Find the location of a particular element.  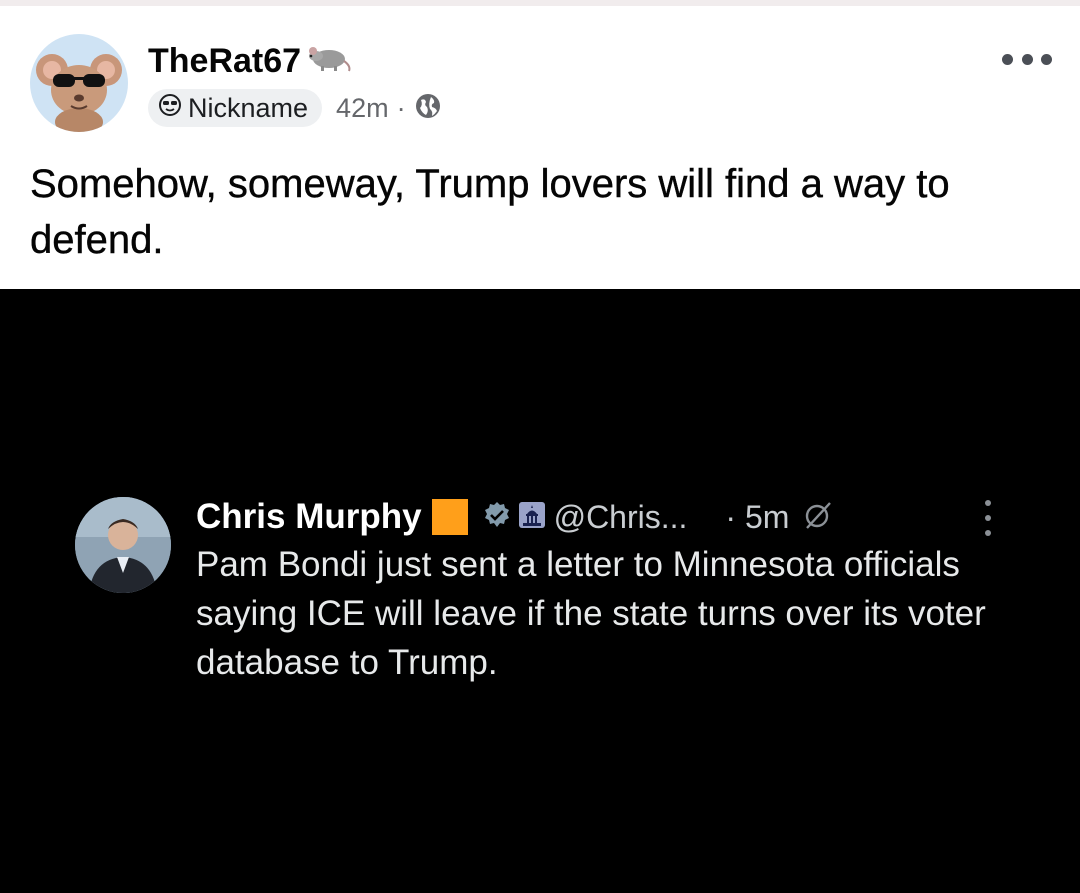

orange-square-icon is located at coordinates (449, 517).